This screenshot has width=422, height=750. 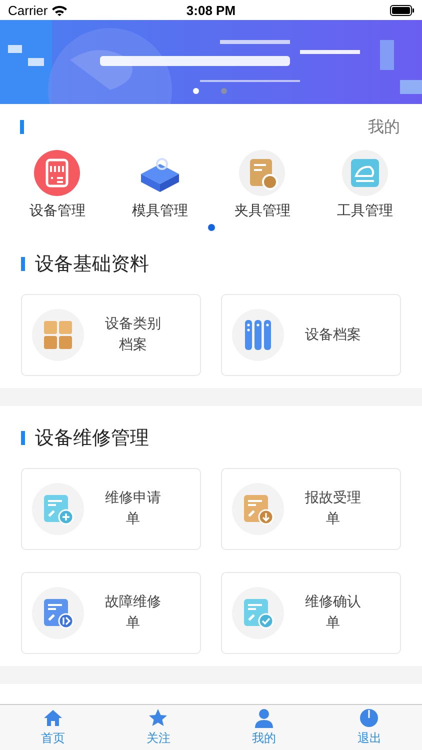 I want to click on menu-item-label: 夹具管理, so click(x=262, y=211).